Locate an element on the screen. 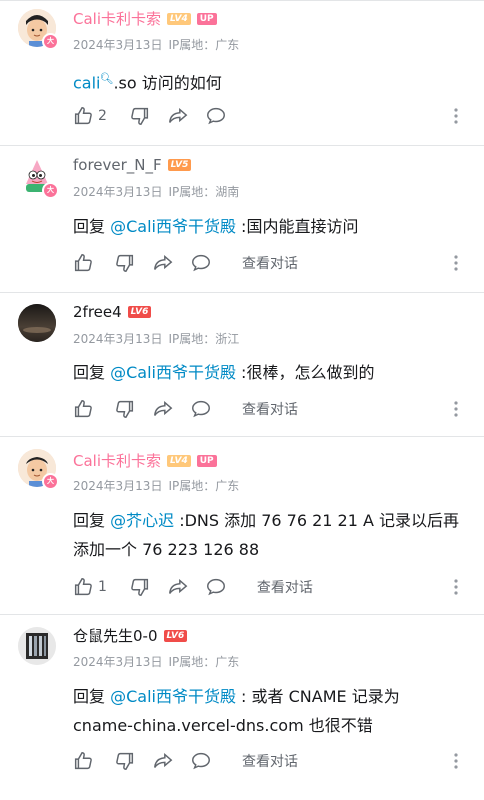  like-count: 2 is located at coordinates (102, 116).